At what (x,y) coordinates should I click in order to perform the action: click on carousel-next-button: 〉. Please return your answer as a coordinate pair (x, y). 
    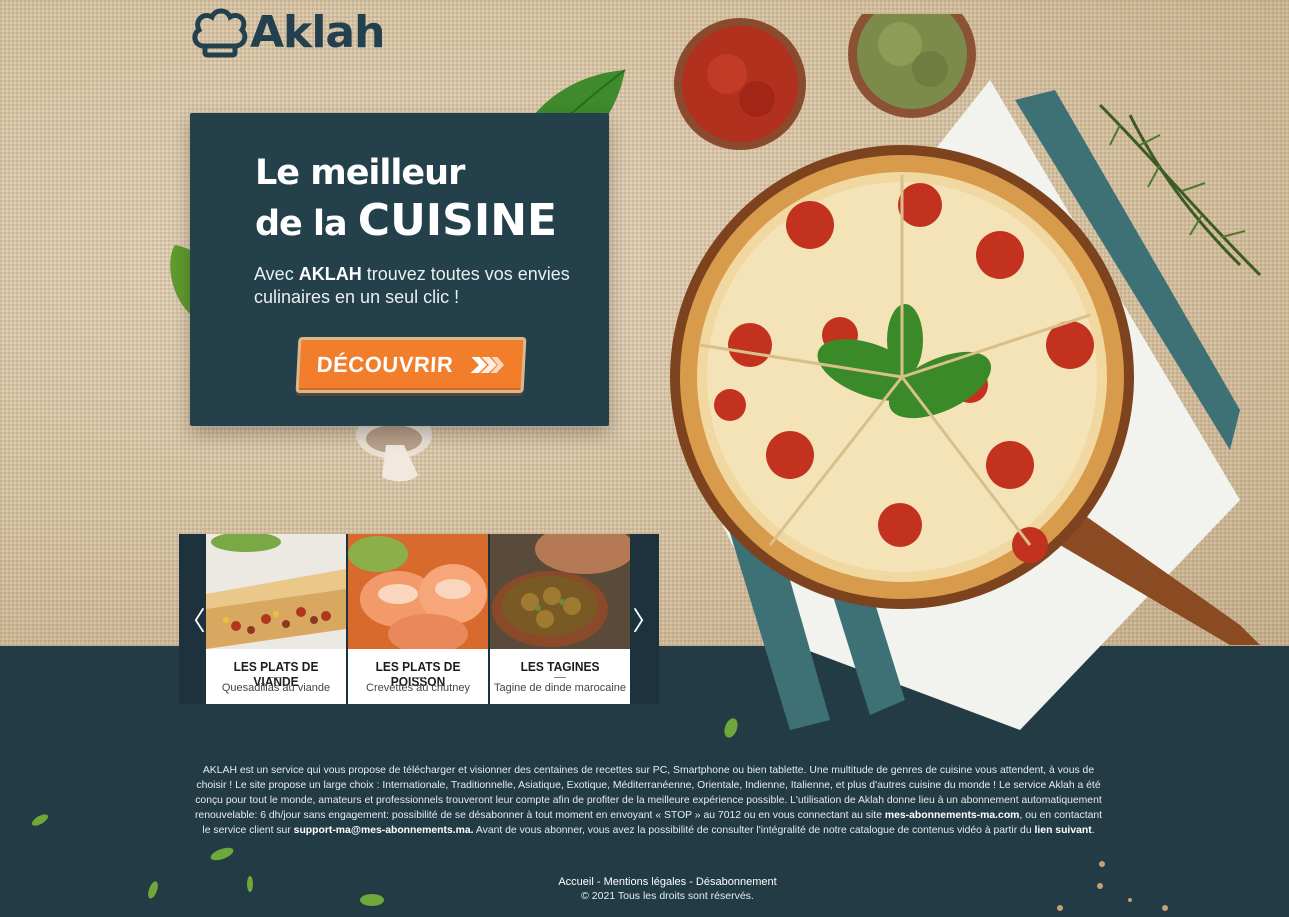
    Looking at the image, I should click on (645, 619).